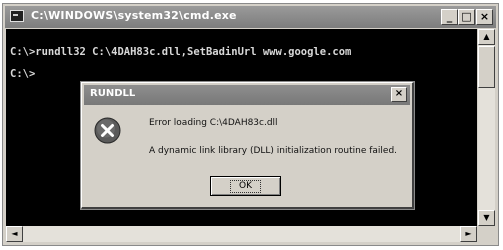 This screenshot has height=250, width=503. What do you see at coordinates (14, 234) in the screenshot?
I see `scroll-left-icon: ◄` at bounding box center [14, 234].